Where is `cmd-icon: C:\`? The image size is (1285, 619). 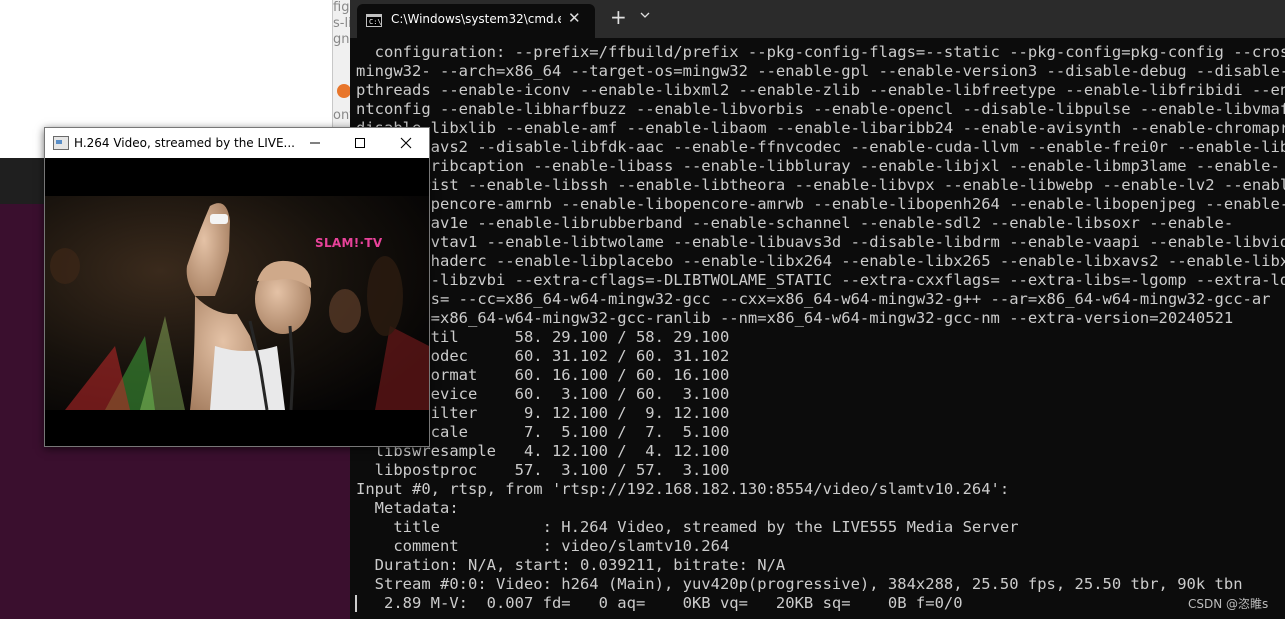 cmd-icon: C:\ is located at coordinates (374, 20).